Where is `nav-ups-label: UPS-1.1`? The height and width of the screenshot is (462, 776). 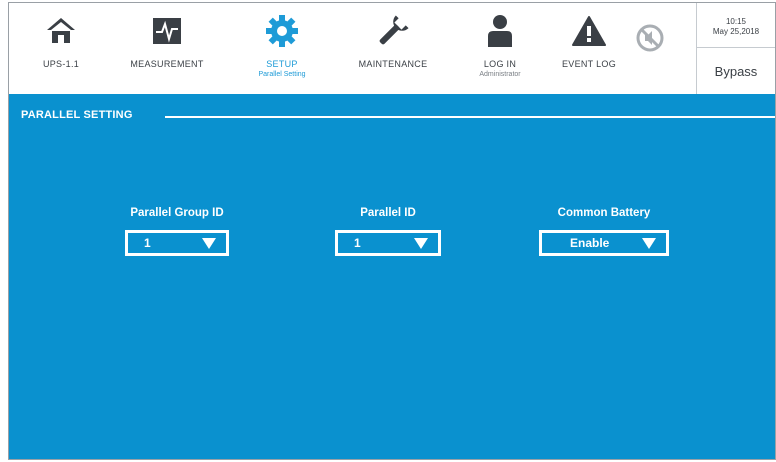 nav-ups-label: UPS-1.1 is located at coordinates (61, 64).